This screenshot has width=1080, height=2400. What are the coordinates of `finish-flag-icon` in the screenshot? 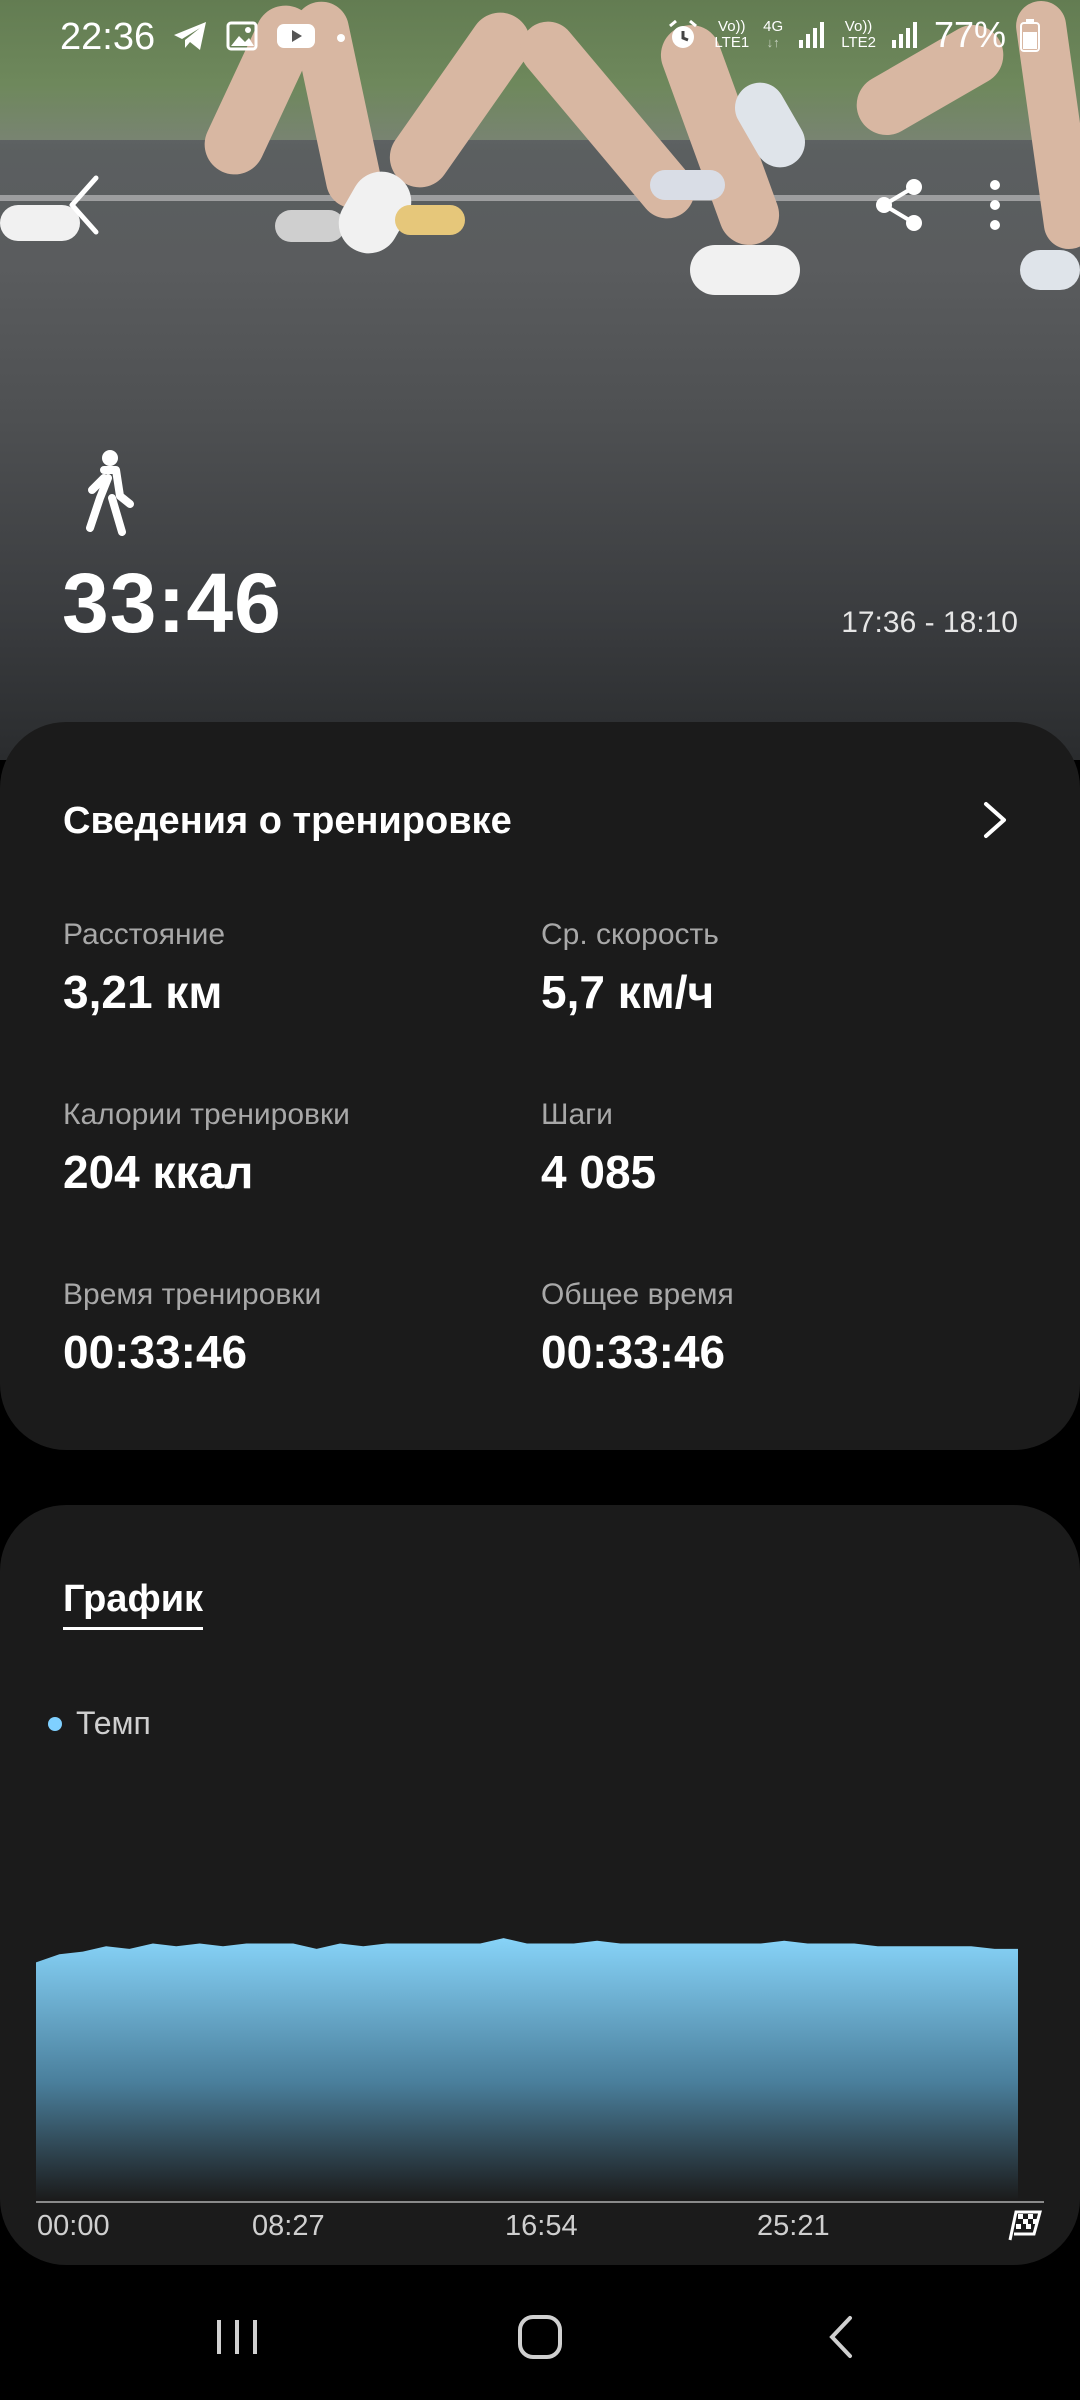 It's located at (1025, 2225).